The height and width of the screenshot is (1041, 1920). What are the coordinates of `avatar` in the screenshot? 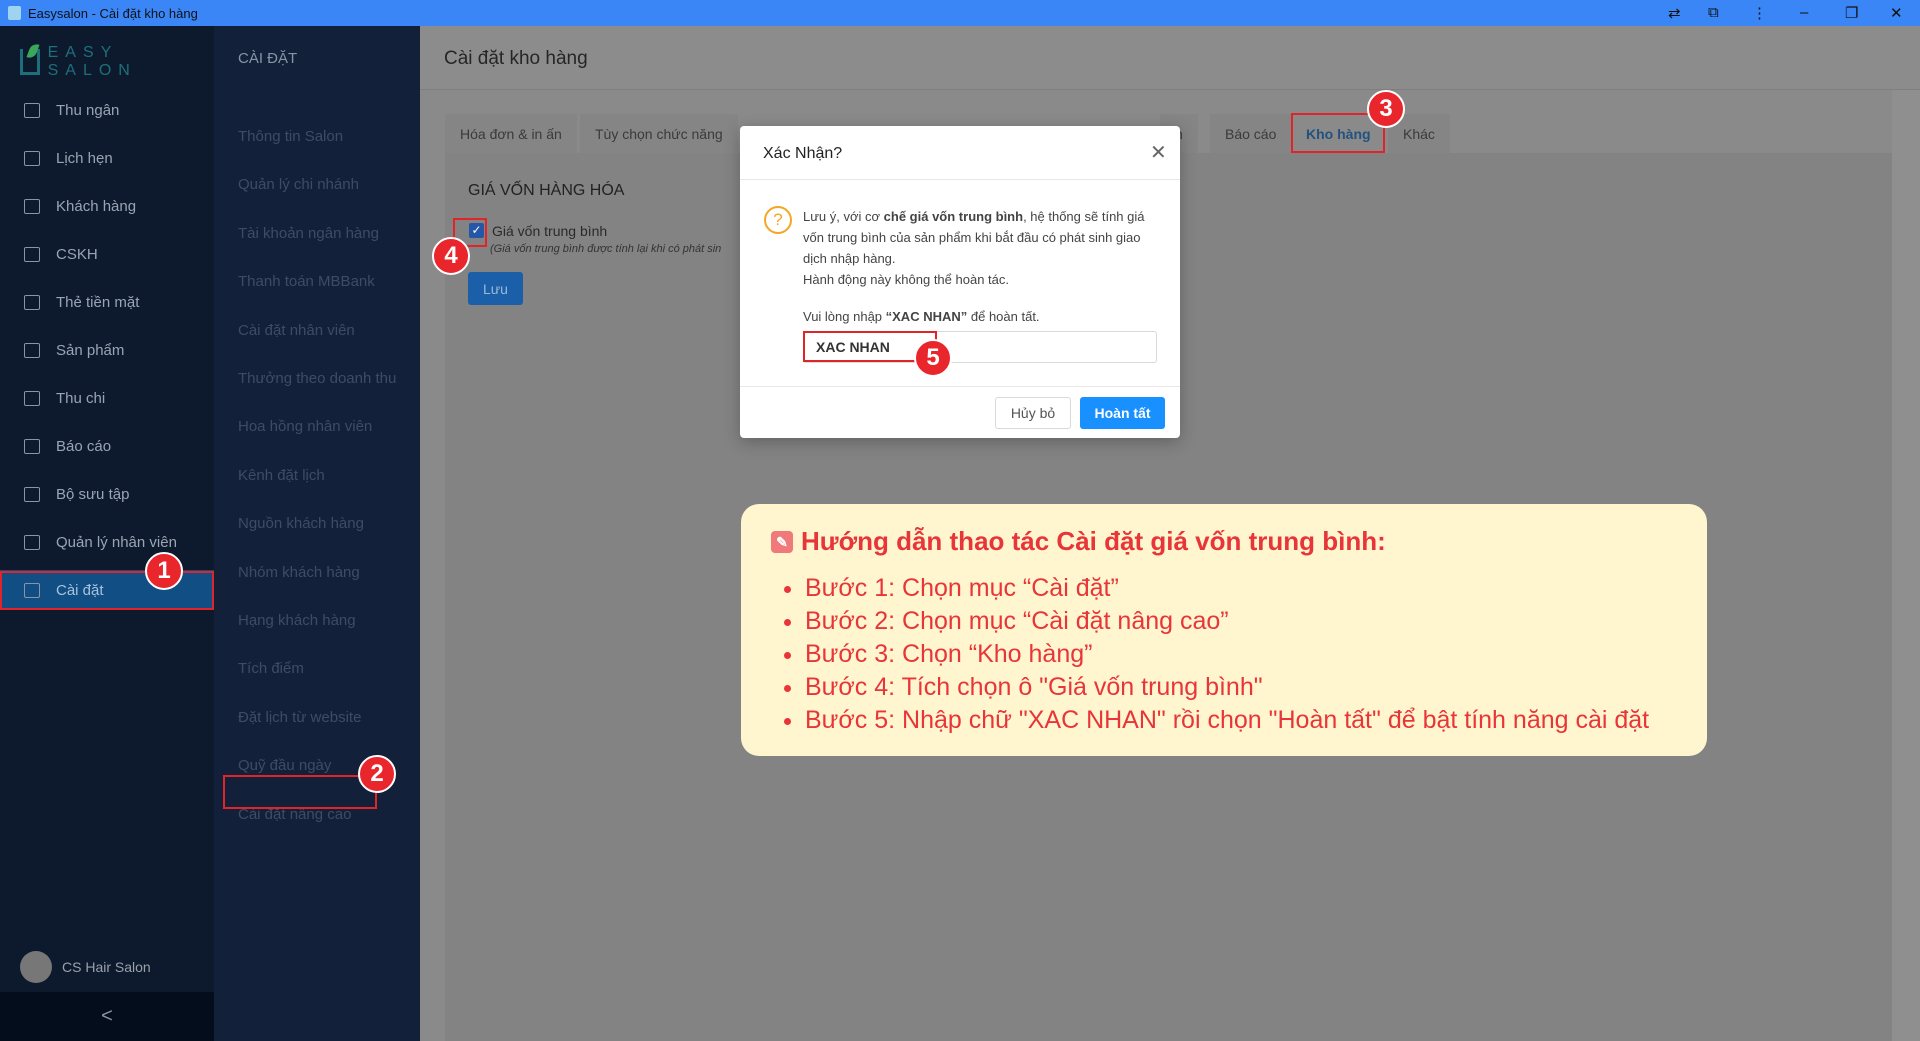 It's located at (36, 967).